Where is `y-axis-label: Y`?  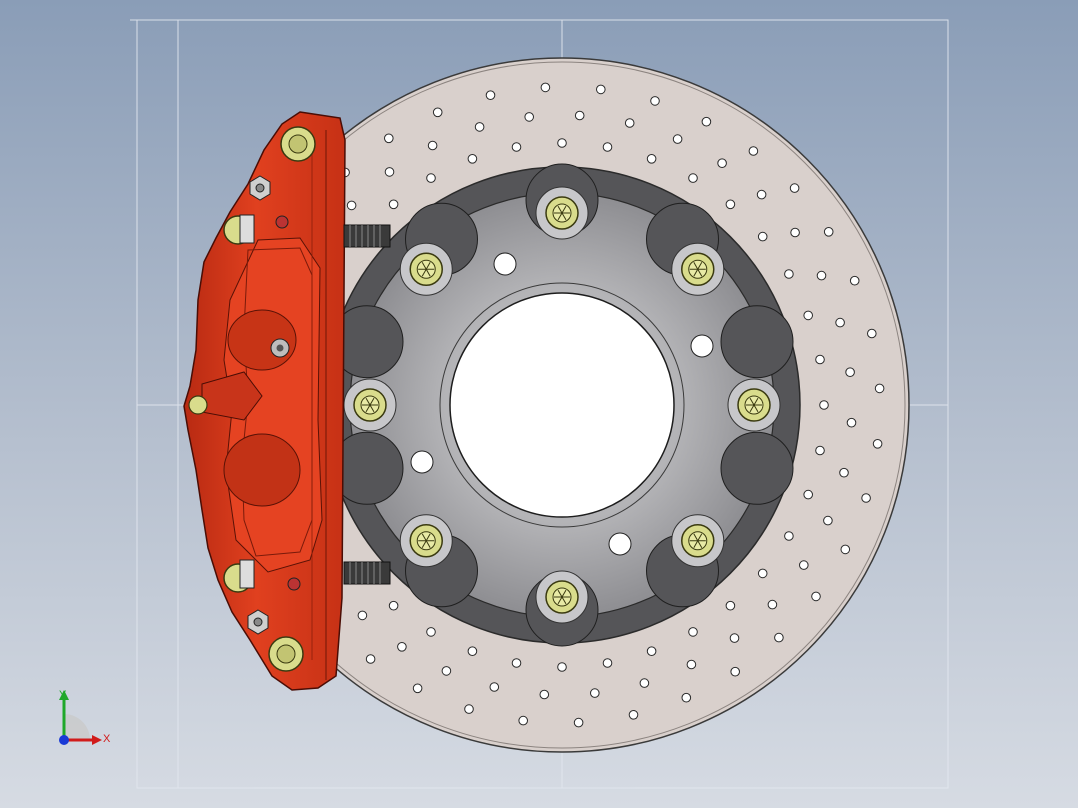 y-axis-label: Y is located at coordinates (63, 695).